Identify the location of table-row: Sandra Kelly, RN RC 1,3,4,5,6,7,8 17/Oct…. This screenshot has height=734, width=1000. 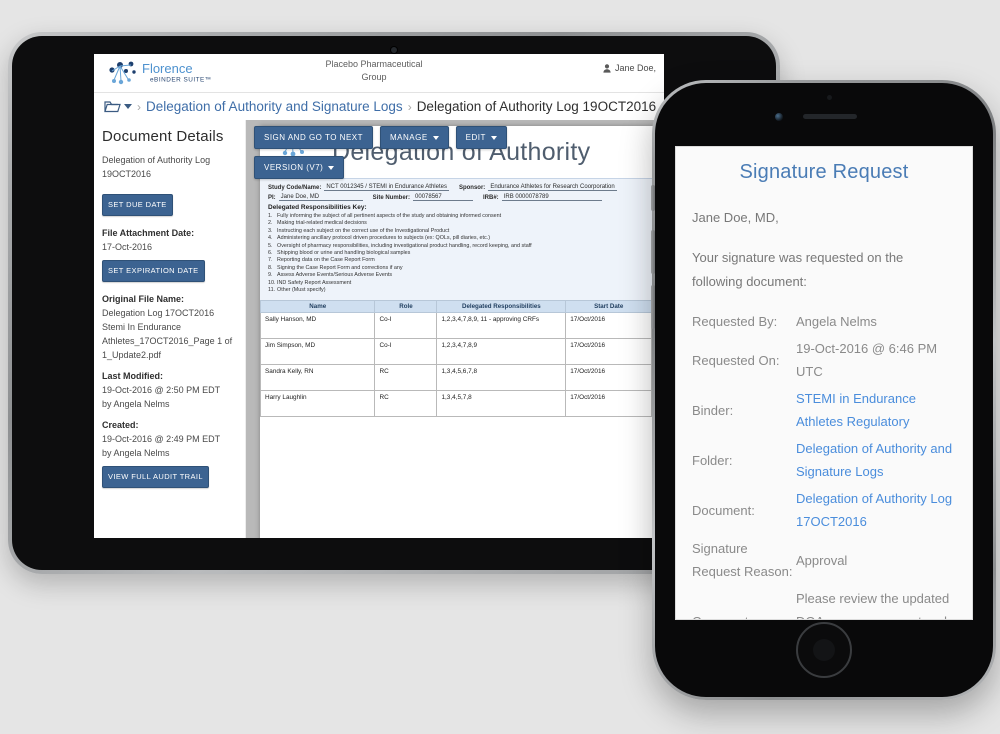
(462, 378).